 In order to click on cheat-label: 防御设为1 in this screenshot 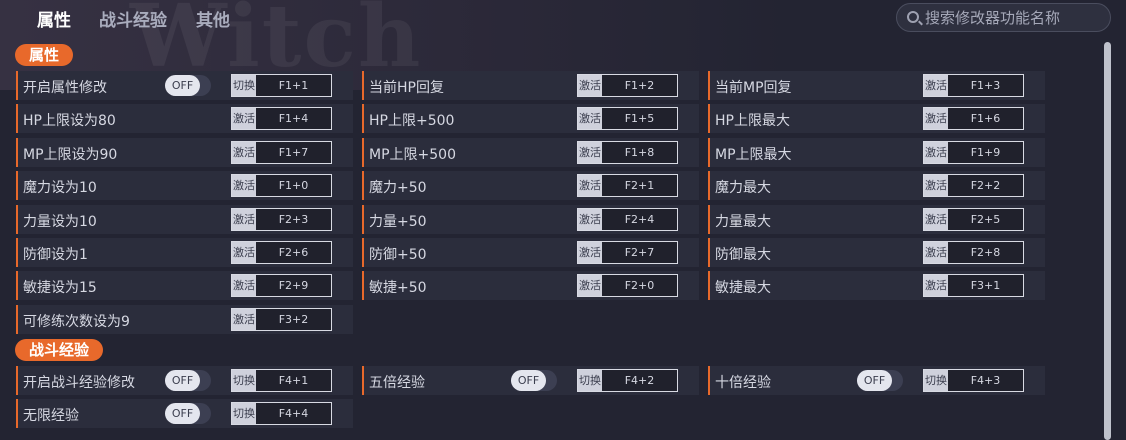, I will do `click(55, 255)`.